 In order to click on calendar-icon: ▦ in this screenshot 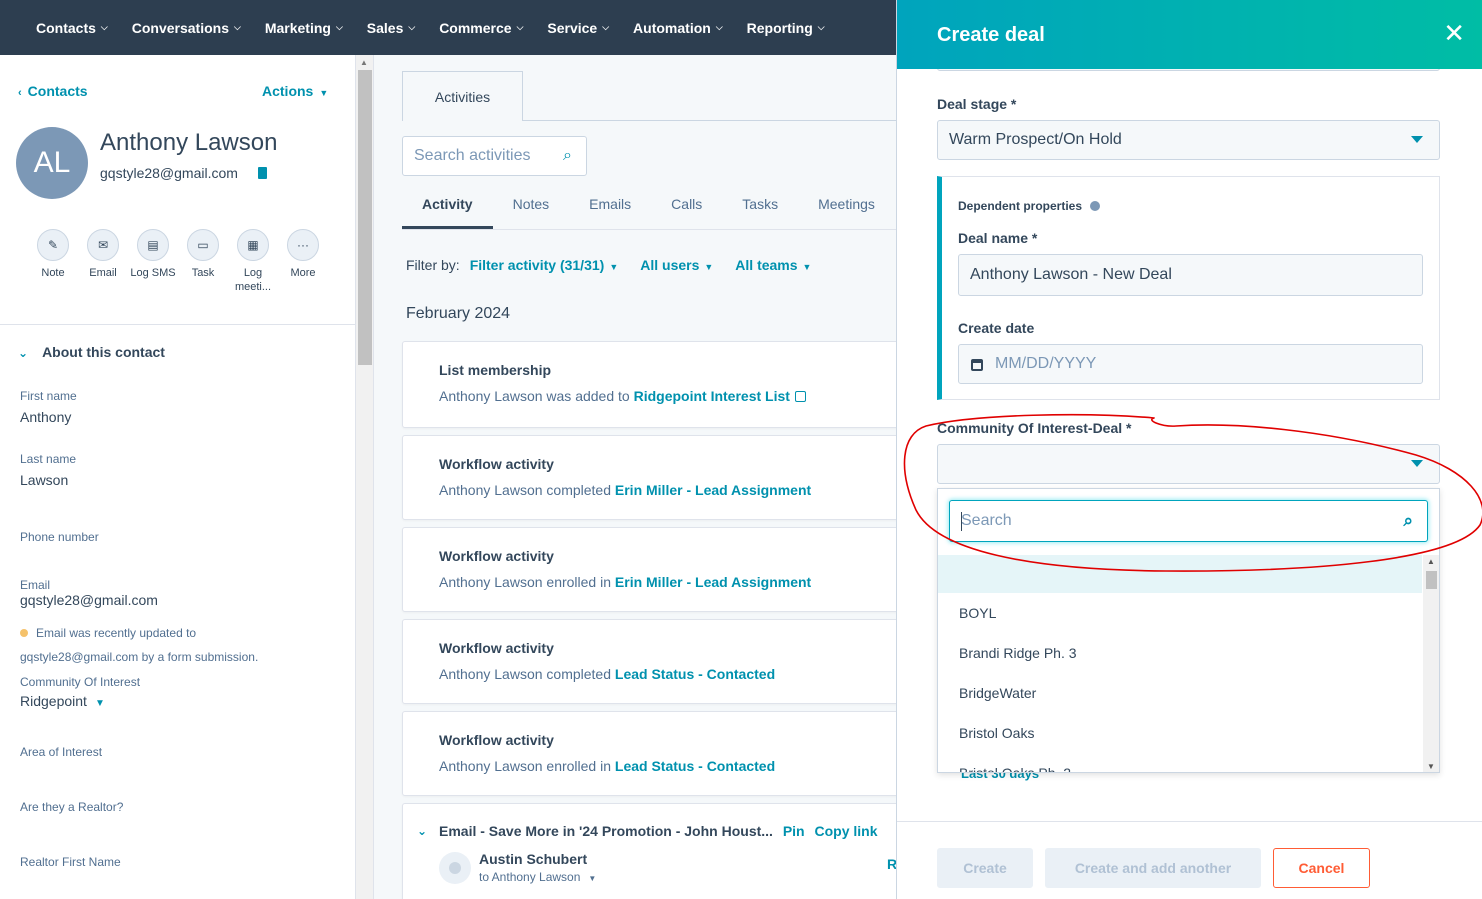, I will do `click(253, 245)`.